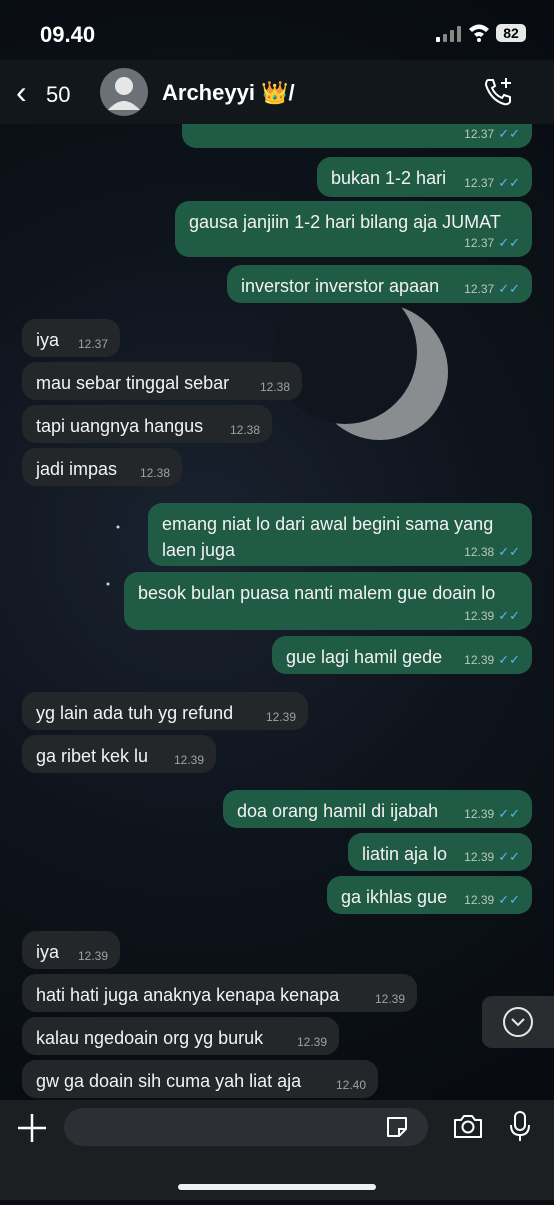 Image resolution: width=554 pixels, height=1205 pixels. I want to click on message-meta: 12.38 ✓✓, so click(492, 552).